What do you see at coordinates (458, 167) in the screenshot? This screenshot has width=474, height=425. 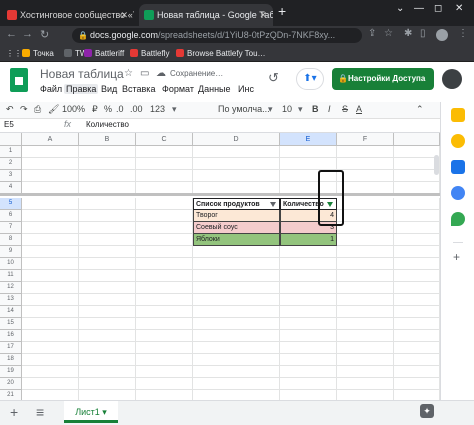 I see `calendar-icon` at bounding box center [458, 167].